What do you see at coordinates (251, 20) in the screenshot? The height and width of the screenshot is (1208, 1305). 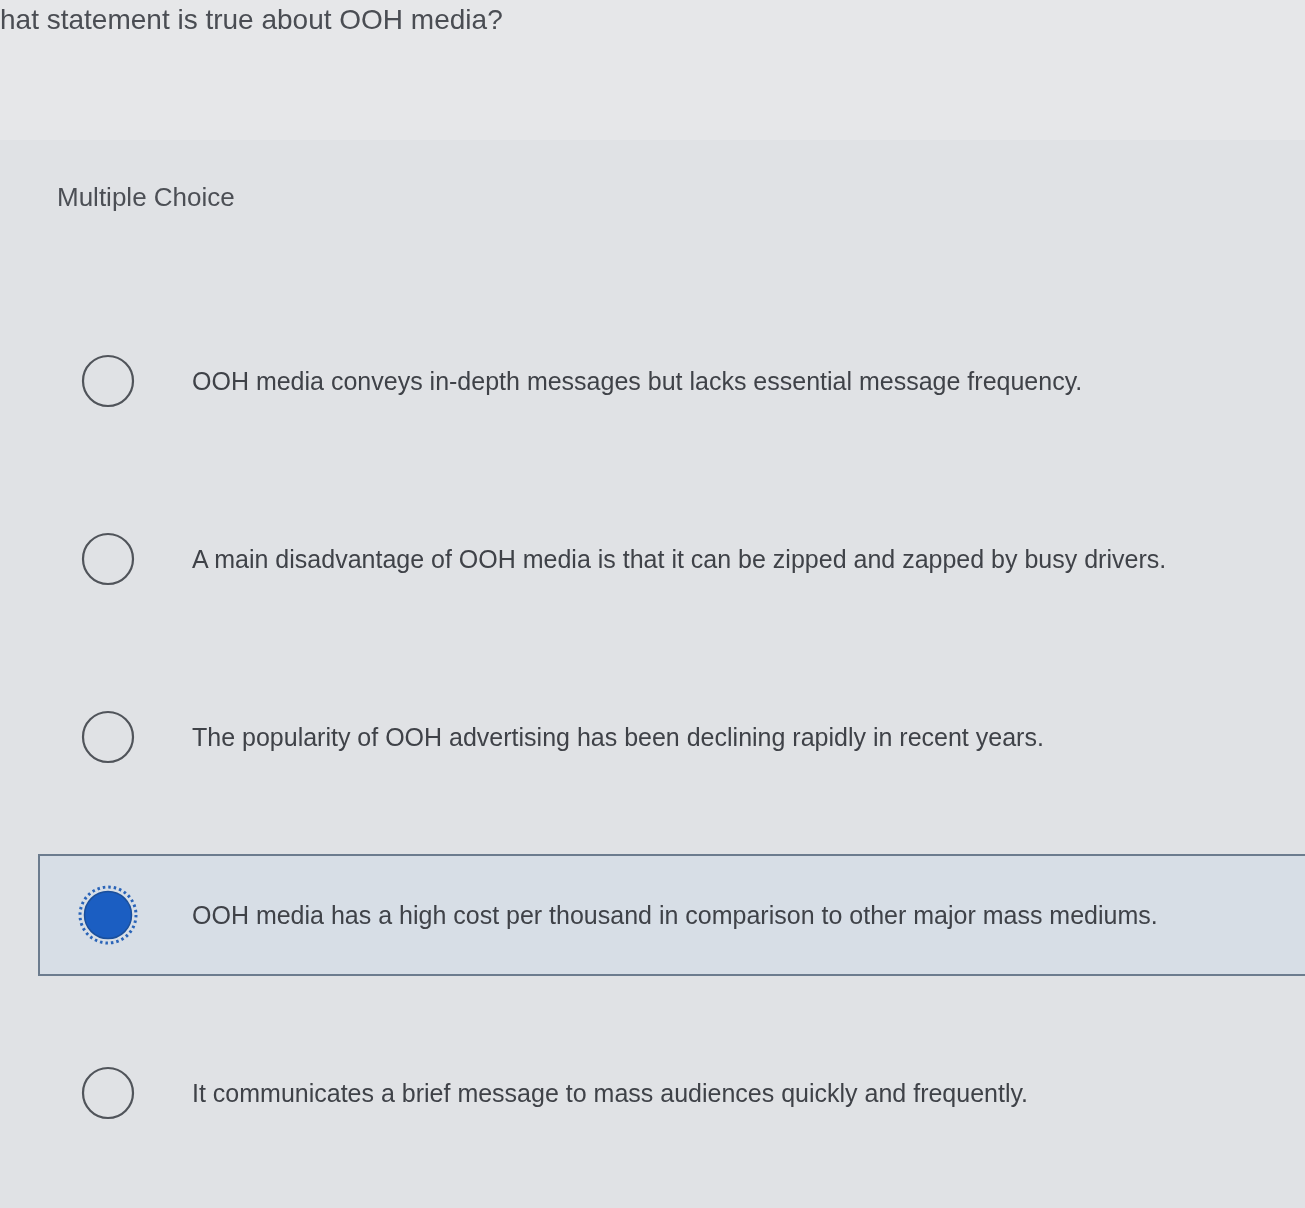 I see `question-text: hat statement is true about OOH media?` at bounding box center [251, 20].